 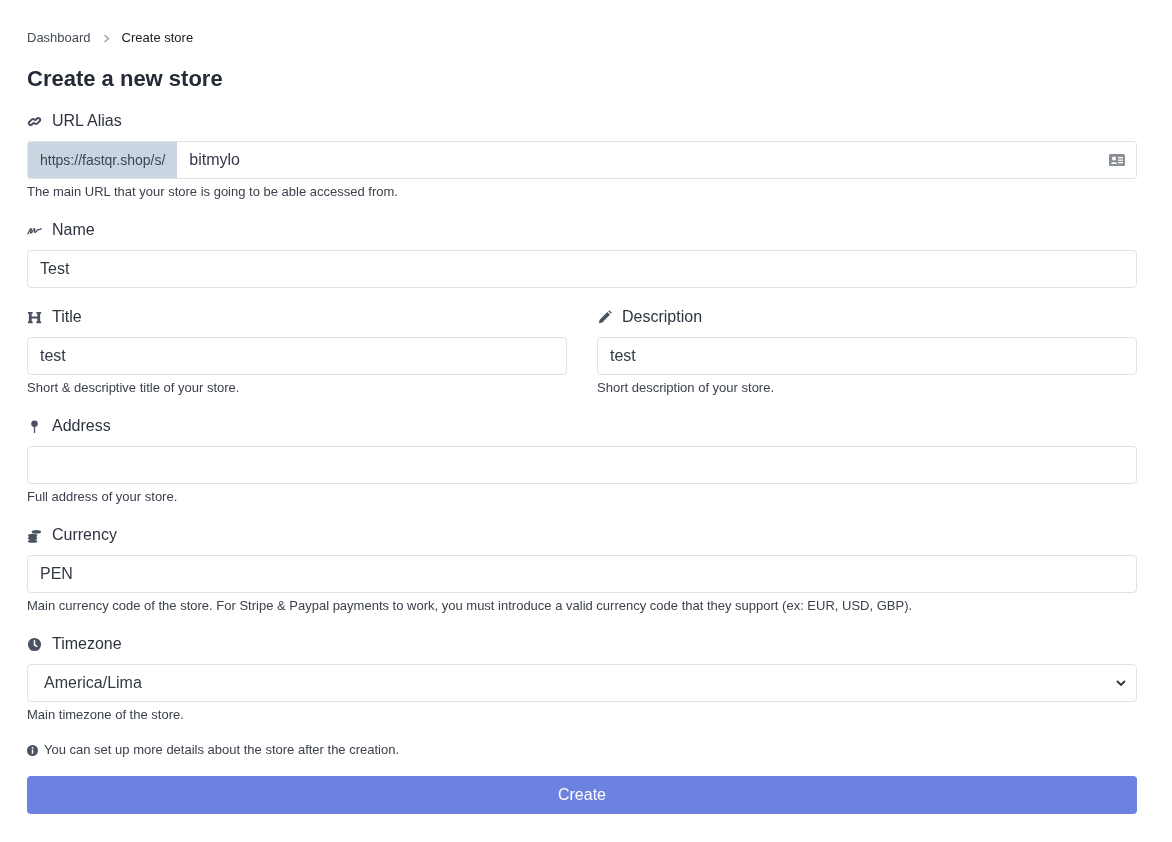 What do you see at coordinates (73, 230) in the screenshot?
I see `field-label: Name` at bounding box center [73, 230].